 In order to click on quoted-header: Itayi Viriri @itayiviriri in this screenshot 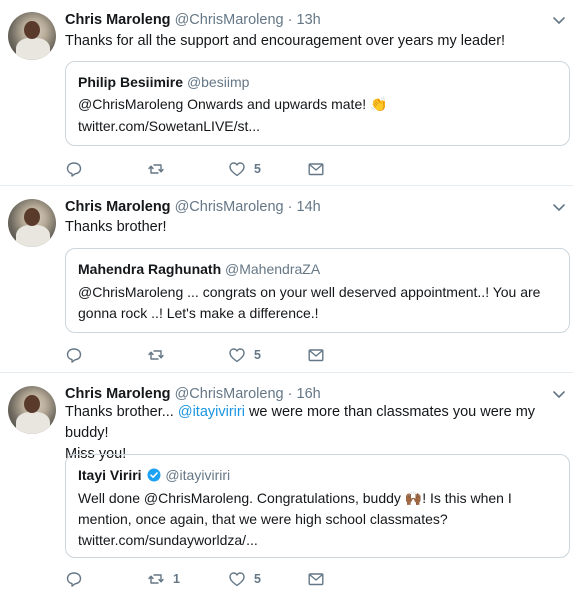, I will do `click(154, 475)`.